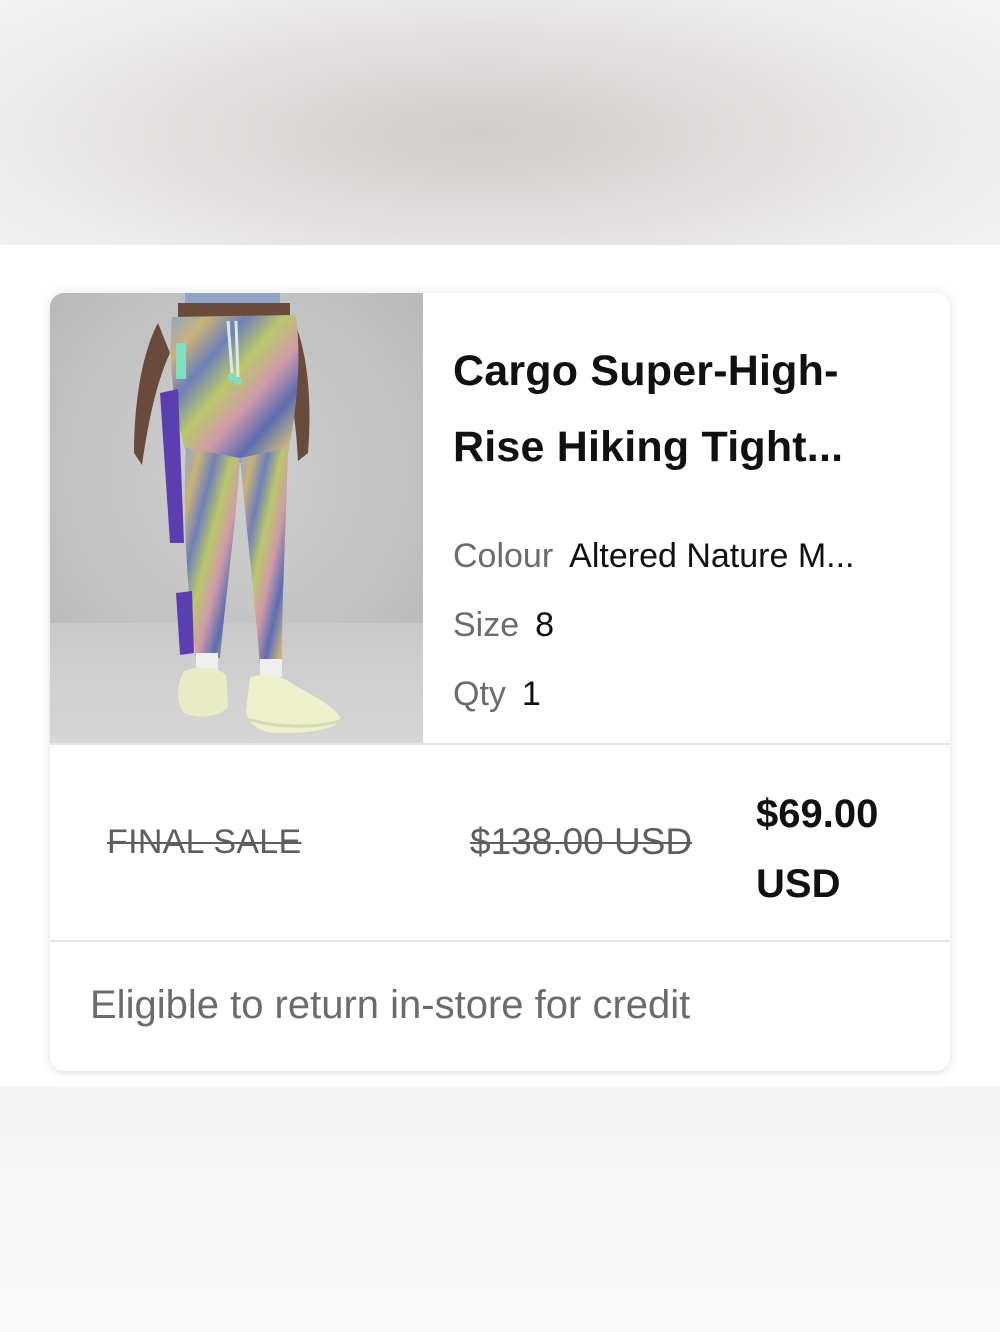  I want to click on final-sale-label: FINAL SALE, so click(204, 842).